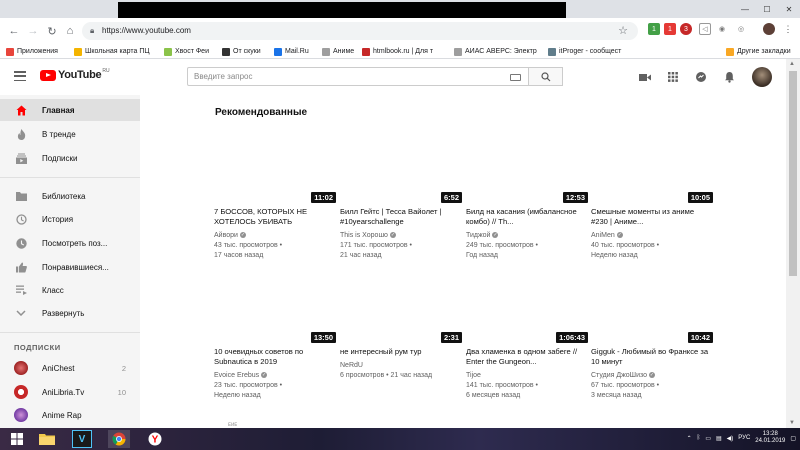  What do you see at coordinates (70, 110) in the screenshot?
I see `sidebar-item-home: Главная` at bounding box center [70, 110].